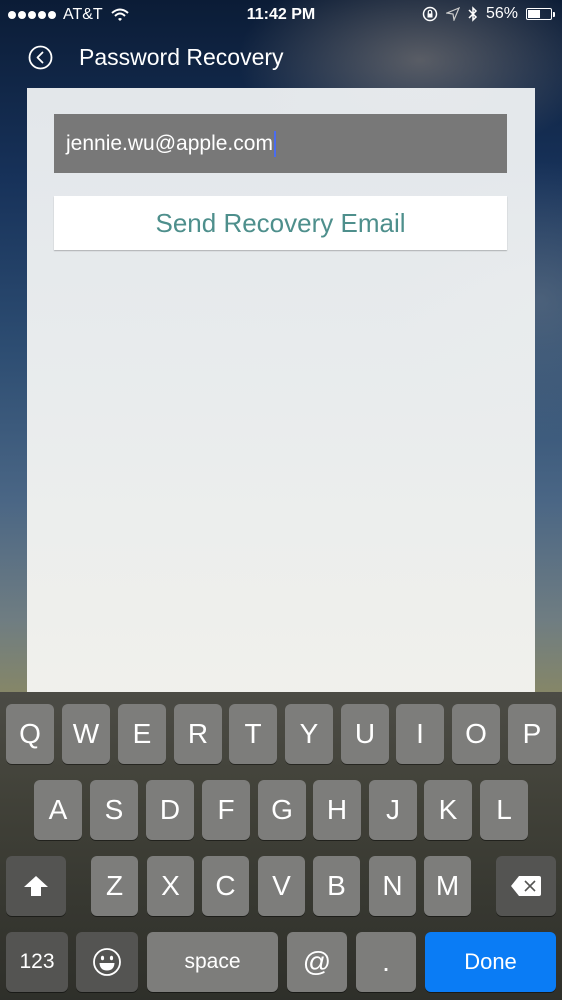 The width and height of the screenshot is (562, 1000). I want to click on key-k: K, so click(448, 810).